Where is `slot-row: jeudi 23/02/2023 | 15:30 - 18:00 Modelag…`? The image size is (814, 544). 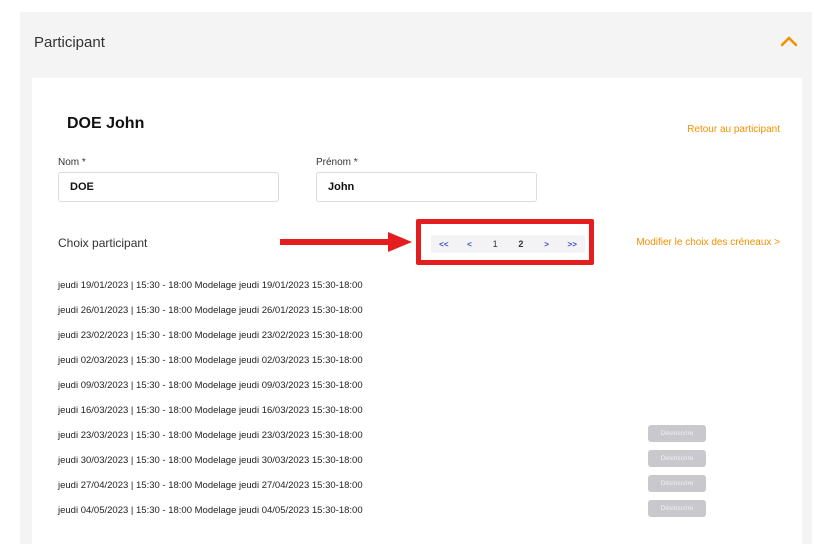 slot-row: jeudi 23/02/2023 | 15:30 - 18:00 Modelag… is located at coordinates (418, 337).